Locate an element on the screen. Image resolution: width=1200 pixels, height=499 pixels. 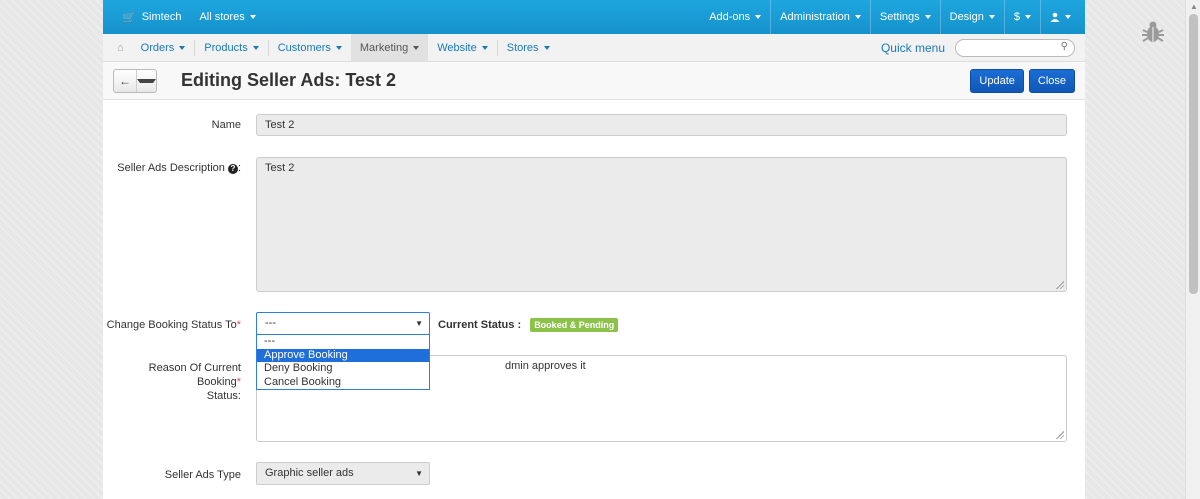
design-label: Design is located at coordinates (966, 17).